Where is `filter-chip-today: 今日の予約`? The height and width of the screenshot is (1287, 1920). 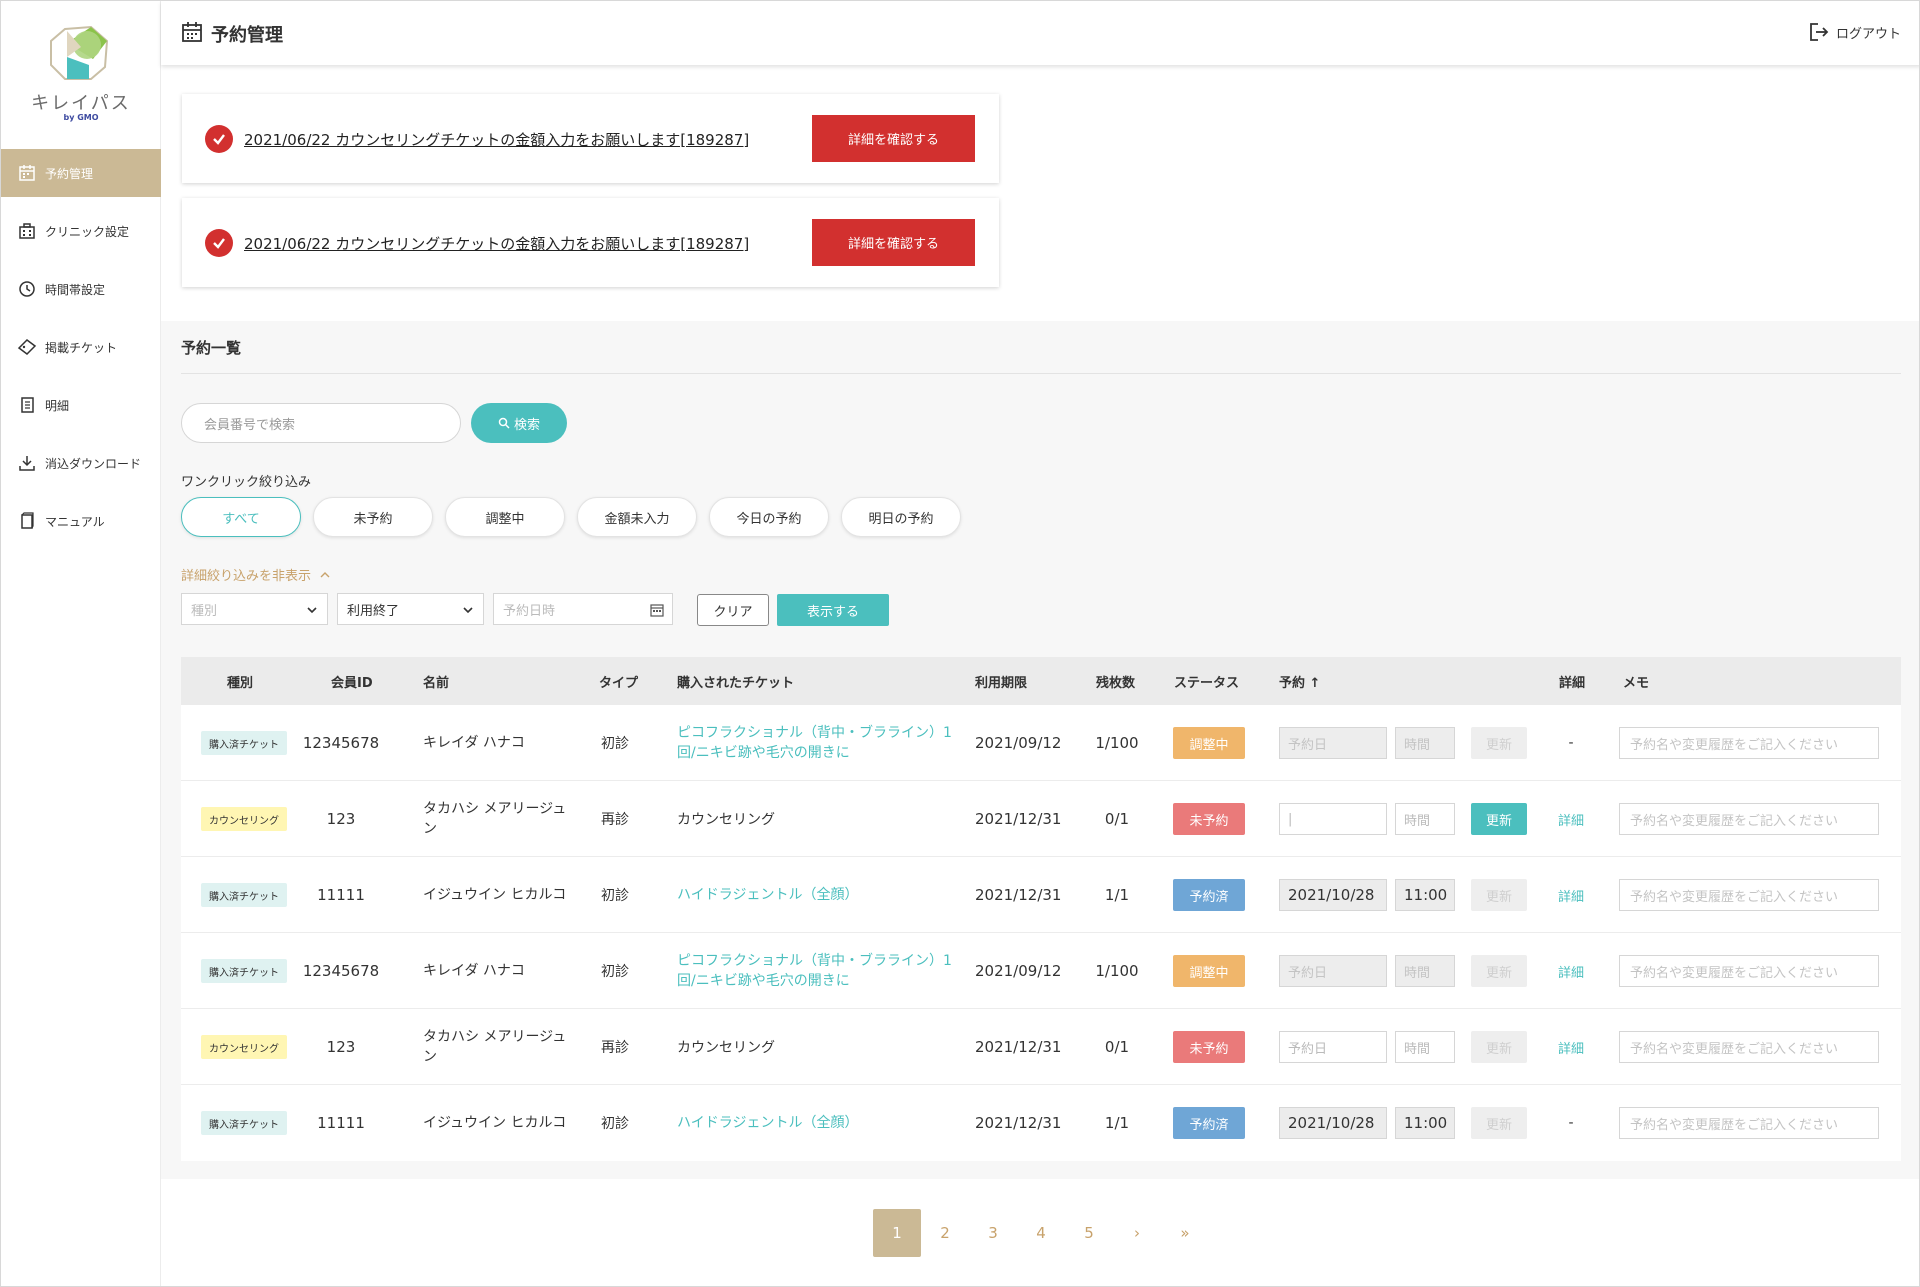
filter-chip-today: 今日の予約 is located at coordinates (769, 517).